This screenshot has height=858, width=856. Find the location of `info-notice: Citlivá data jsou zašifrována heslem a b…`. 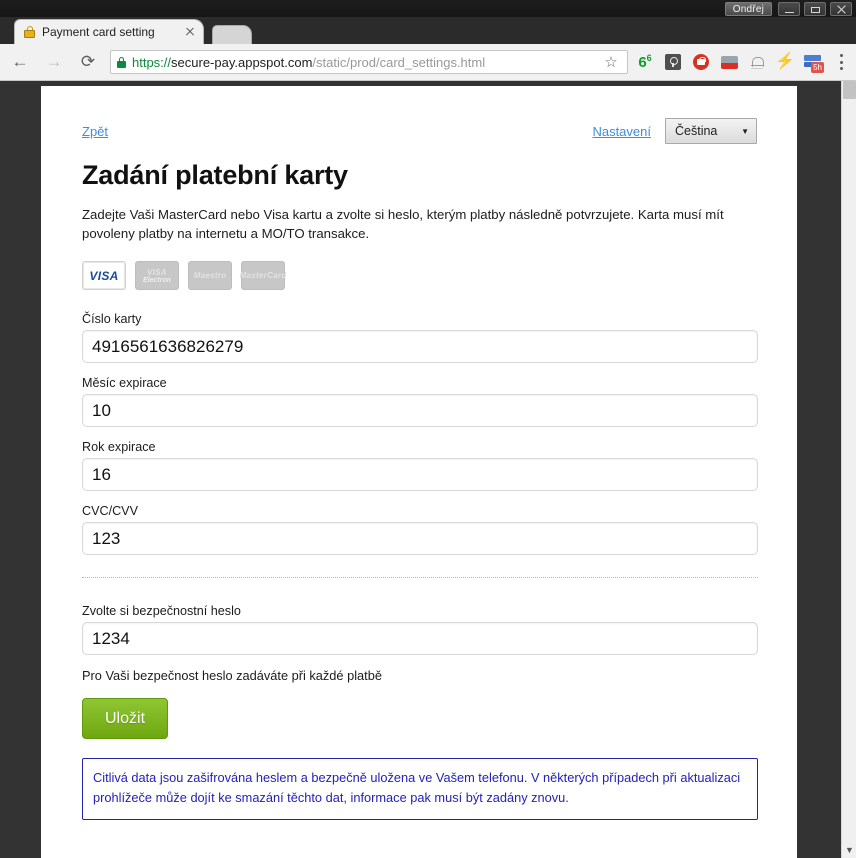

info-notice: Citlivá data jsou zašifrována heslem a b… is located at coordinates (420, 789).